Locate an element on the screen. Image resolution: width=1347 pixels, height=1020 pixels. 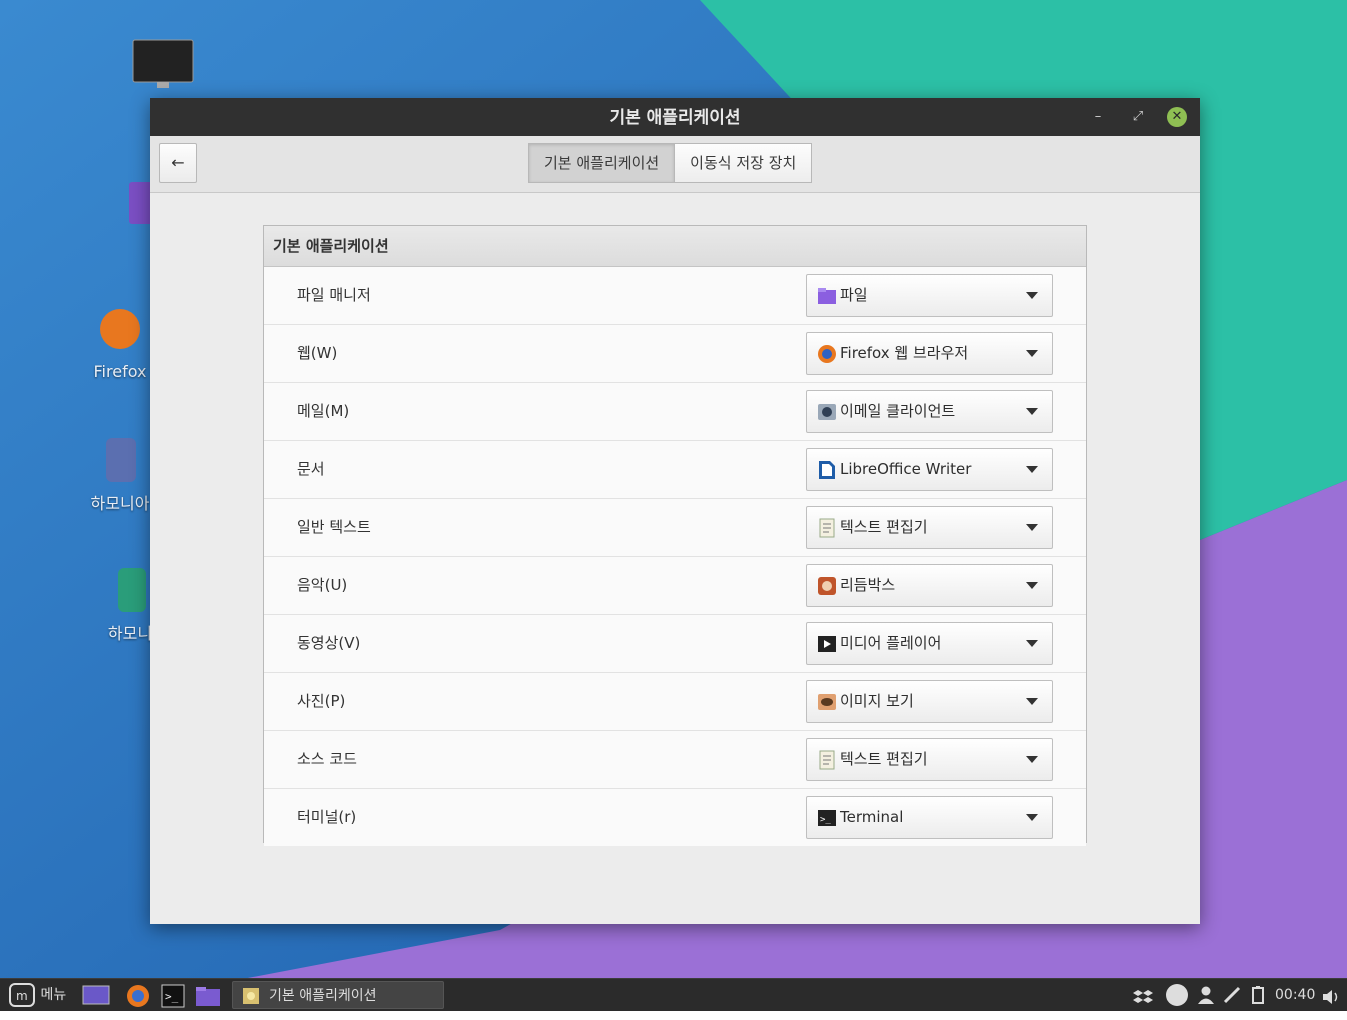
preferences-icon is located at coordinates (251, 996).